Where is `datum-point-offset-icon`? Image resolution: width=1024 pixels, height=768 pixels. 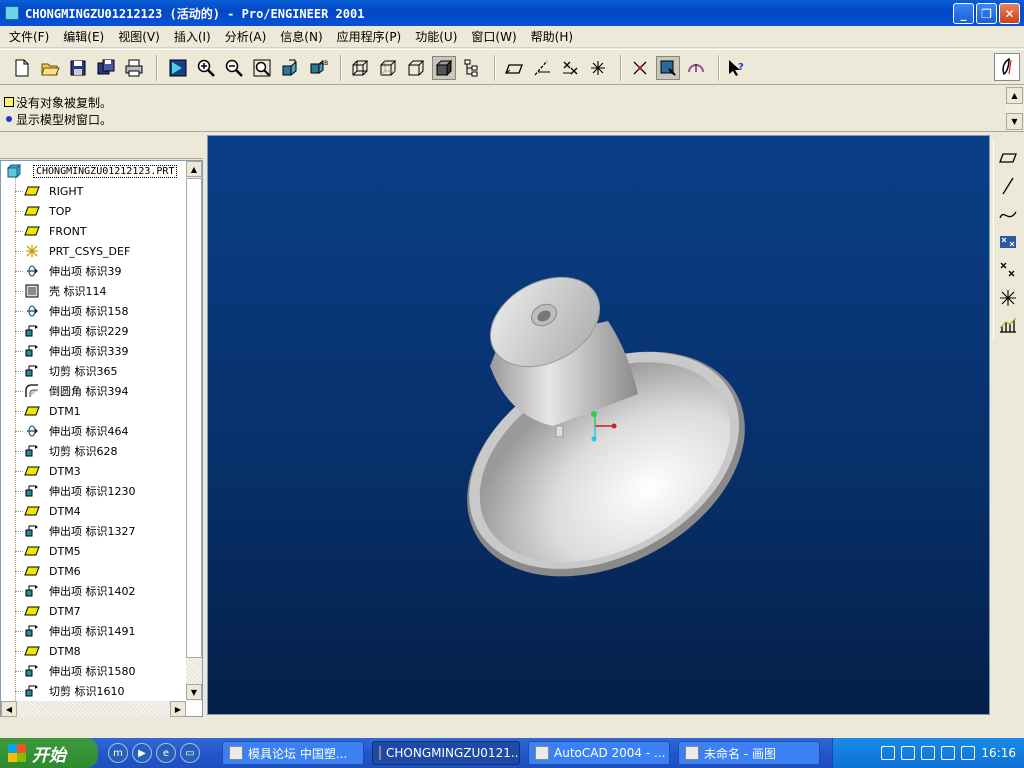
datum-point-offset-icon is located at coordinates (1008, 270).